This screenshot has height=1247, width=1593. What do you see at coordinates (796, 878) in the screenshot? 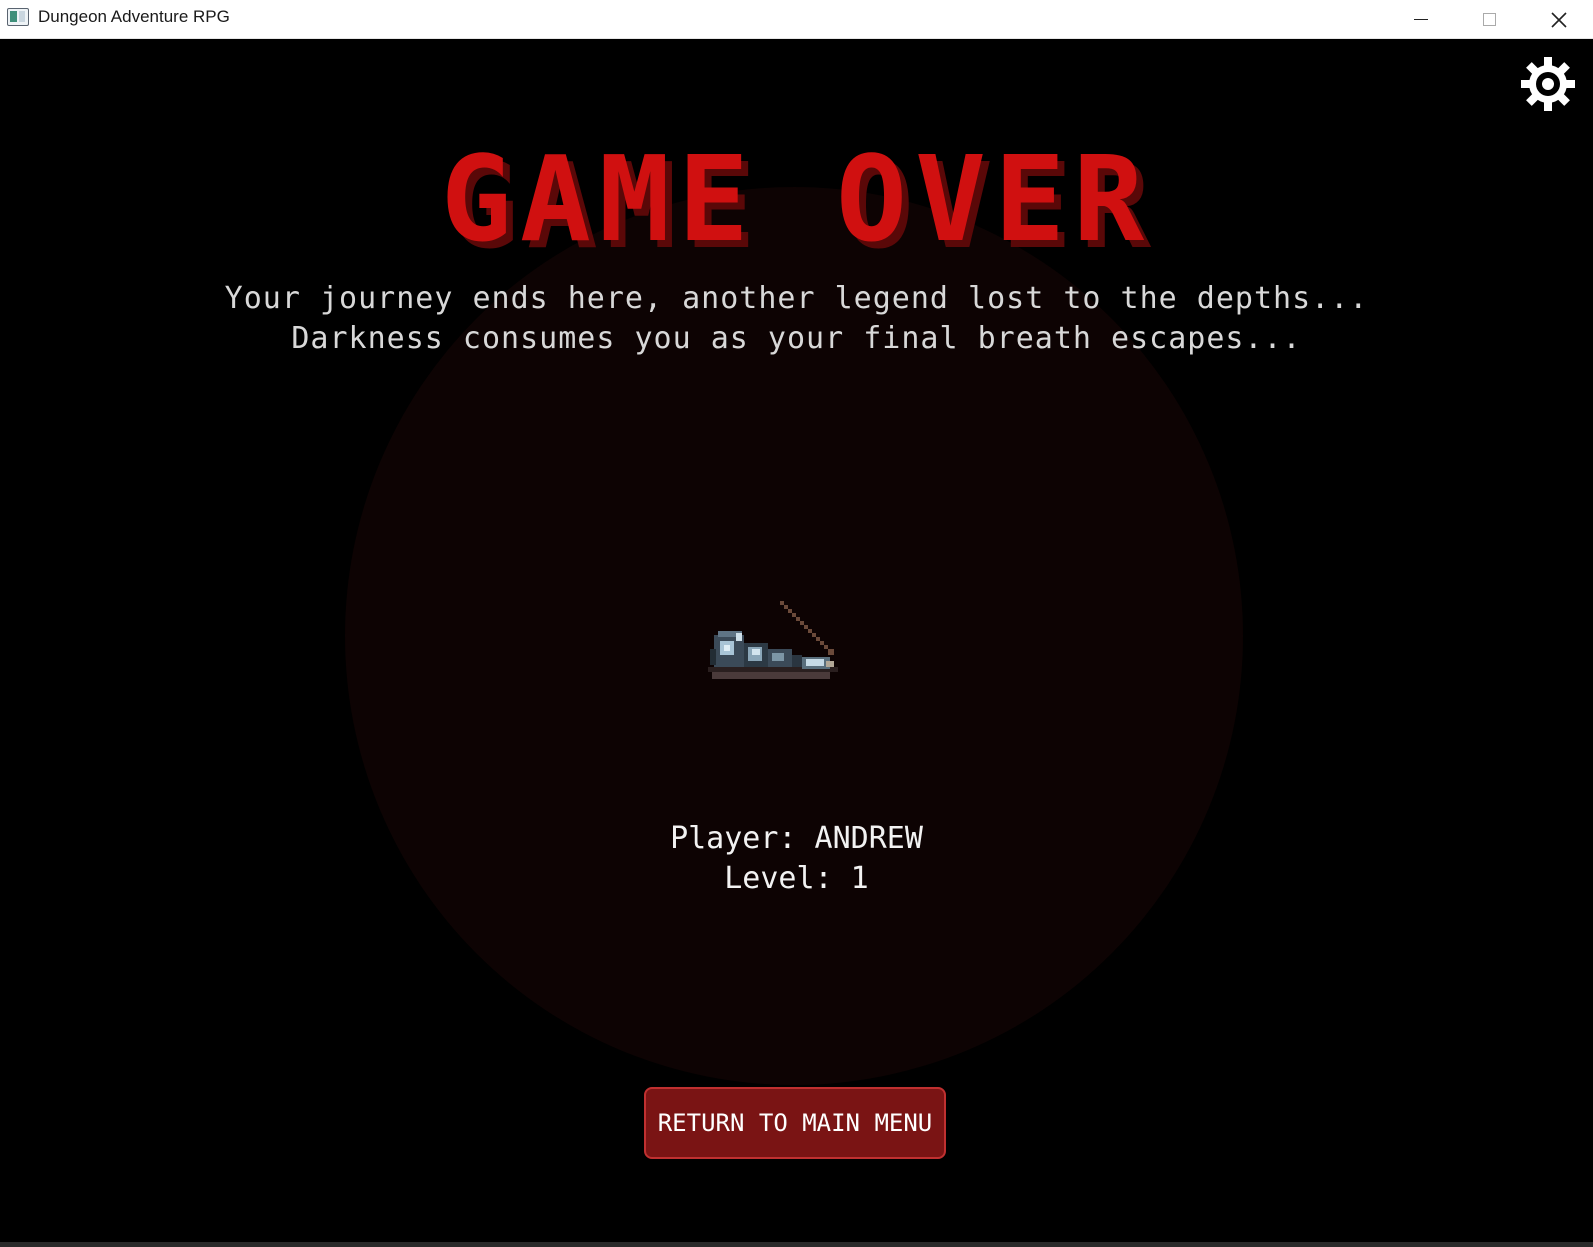
I see `player-level-label: Level: 1` at bounding box center [796, 878].